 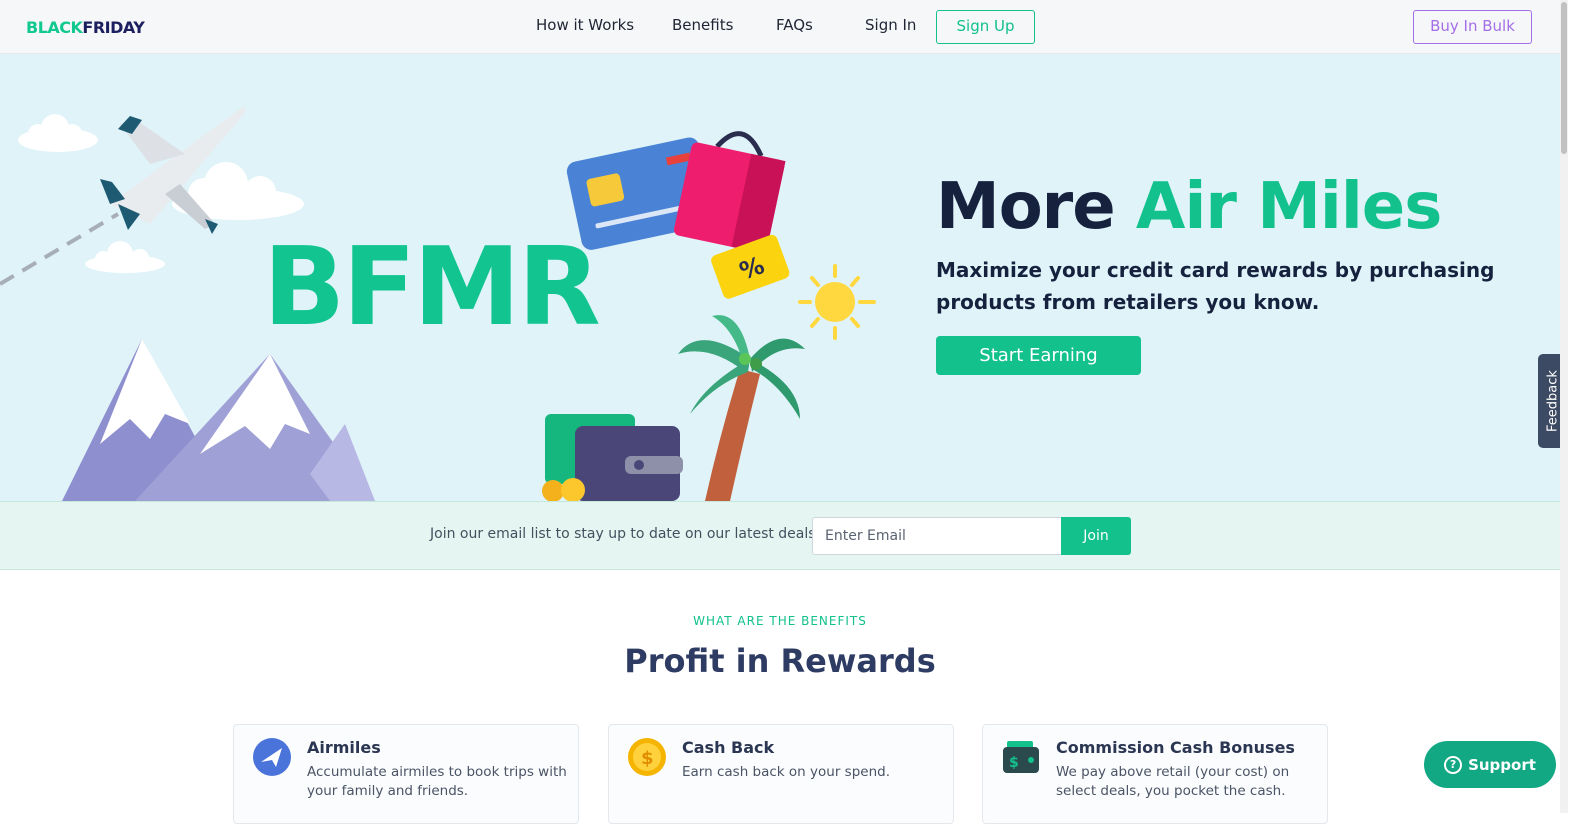 What do you see at coordinates (1553, 401) in the screenshot?
I see `feedback-label: Feedback` at bounding box center [1553, 401].